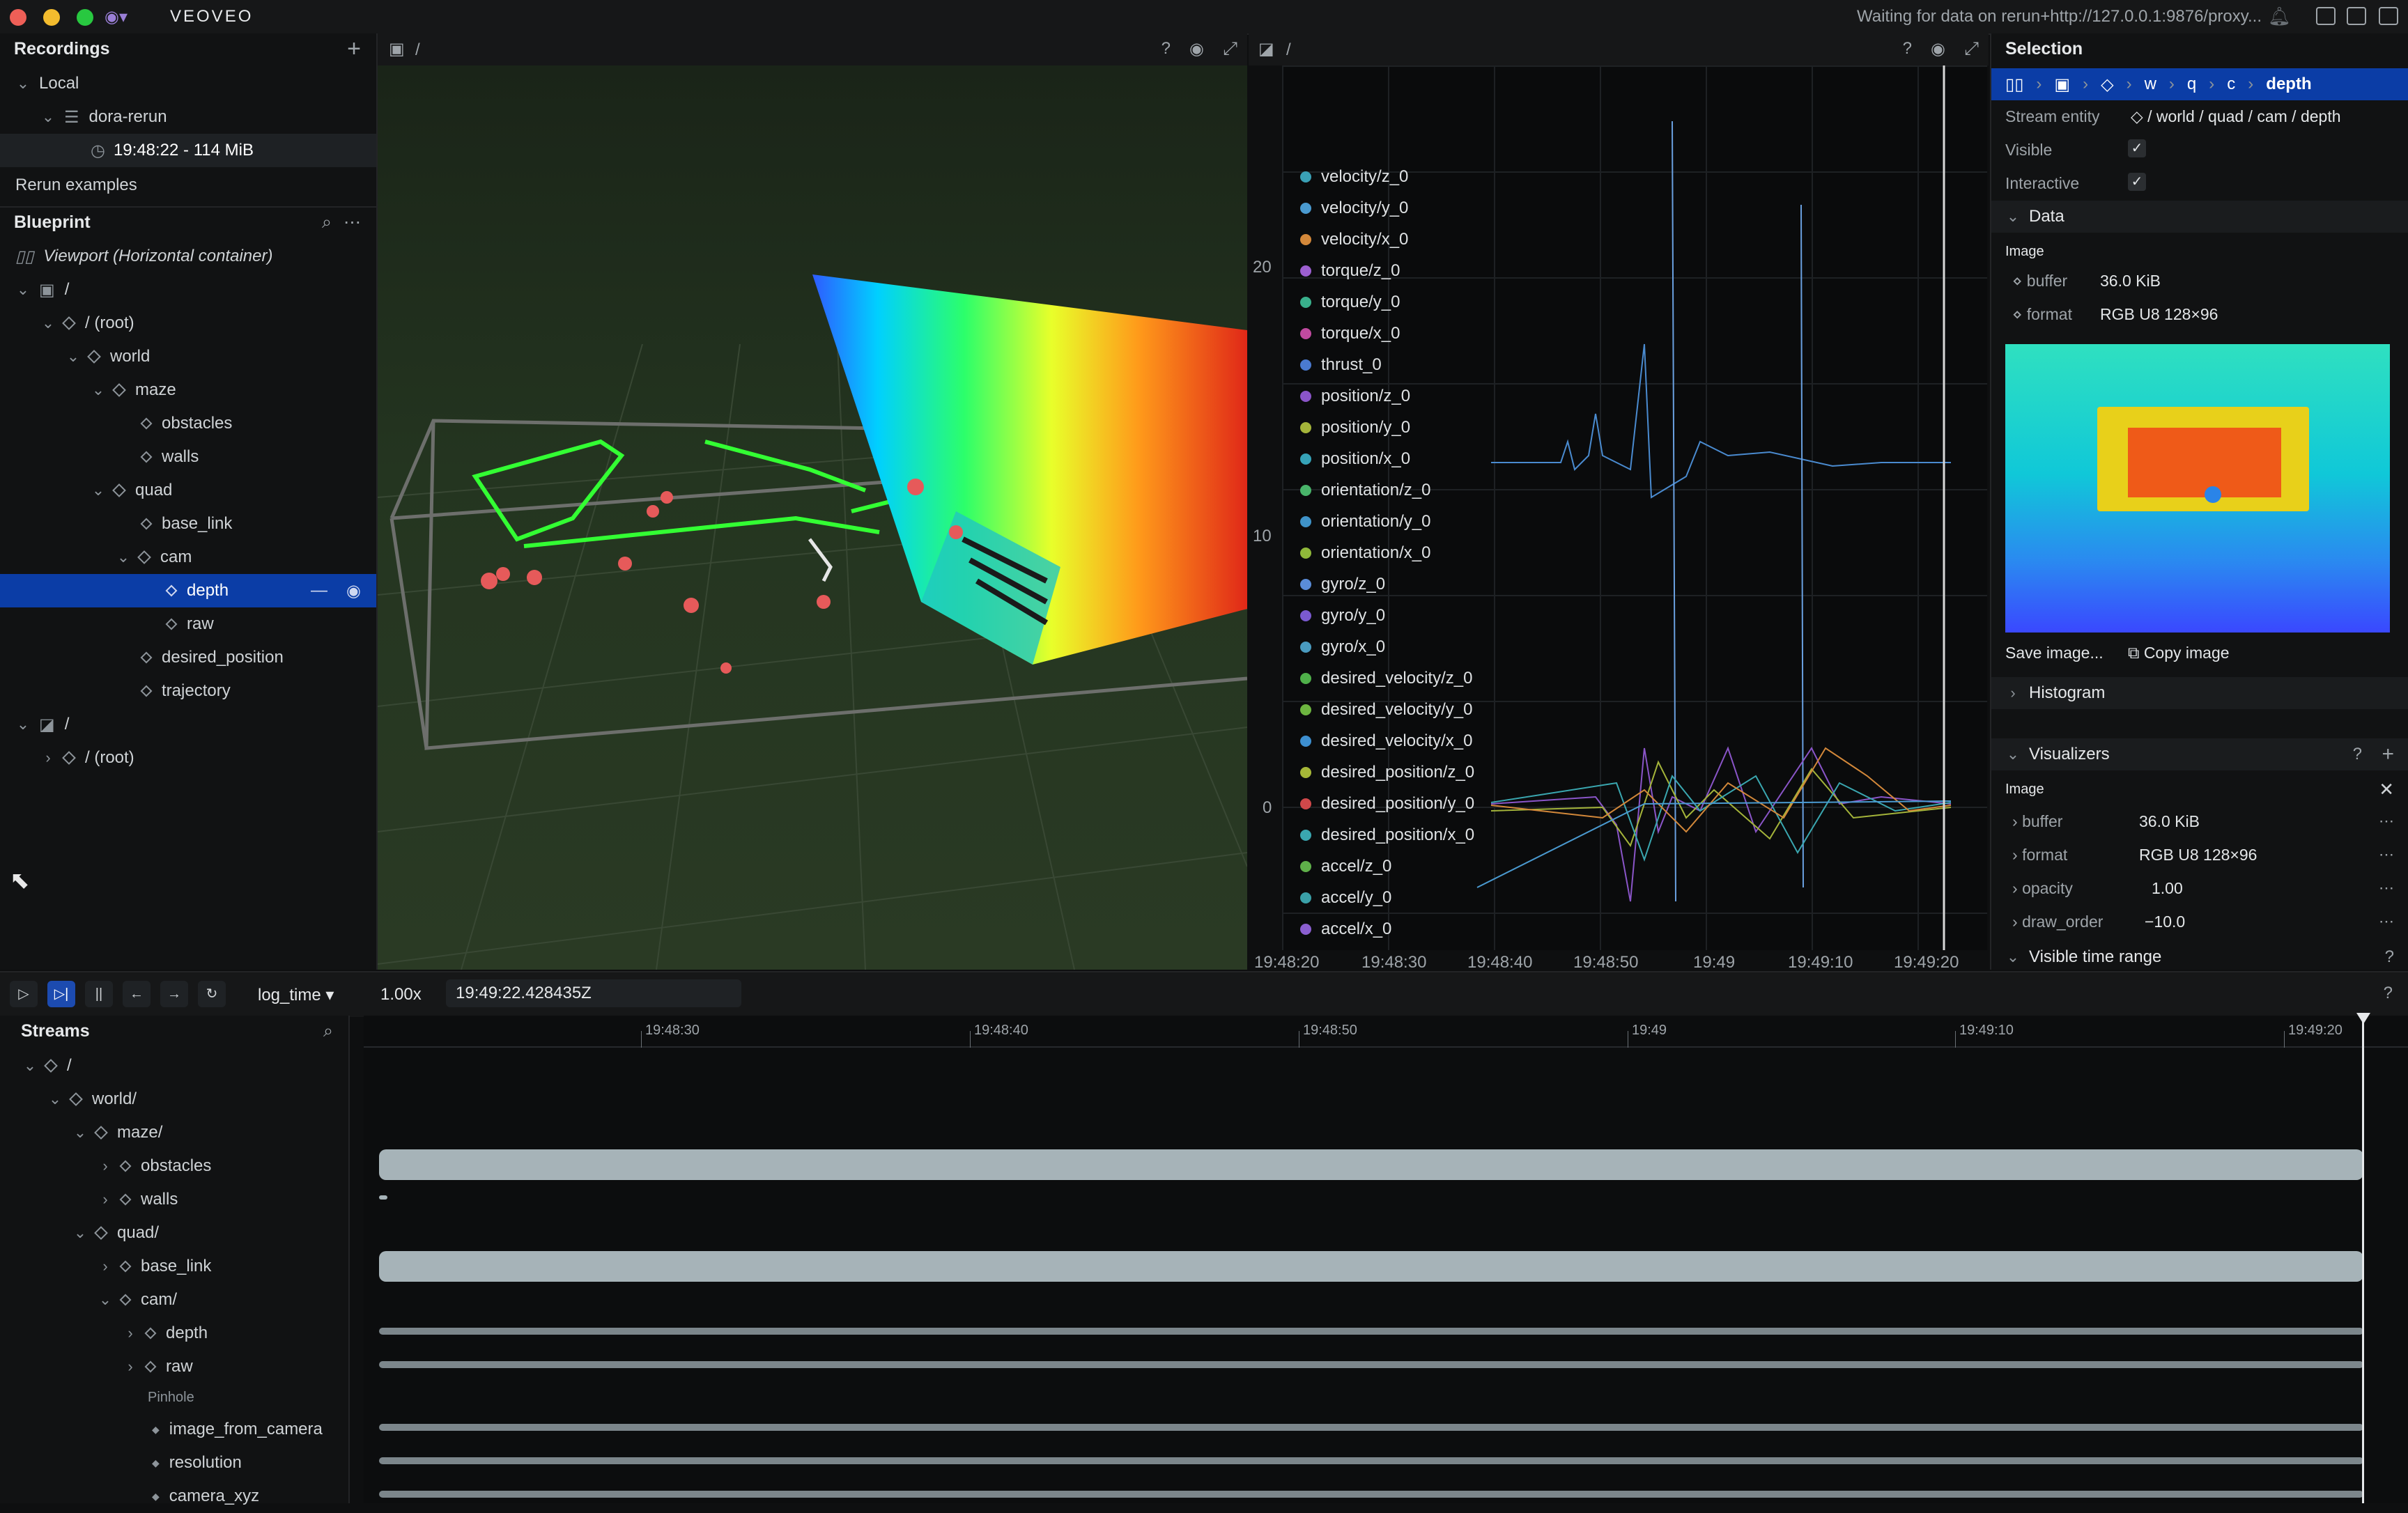  Describe the element at coordinates (296, 995) in the screenshot. I see `timeline-selector: log_time ▾` at that location.